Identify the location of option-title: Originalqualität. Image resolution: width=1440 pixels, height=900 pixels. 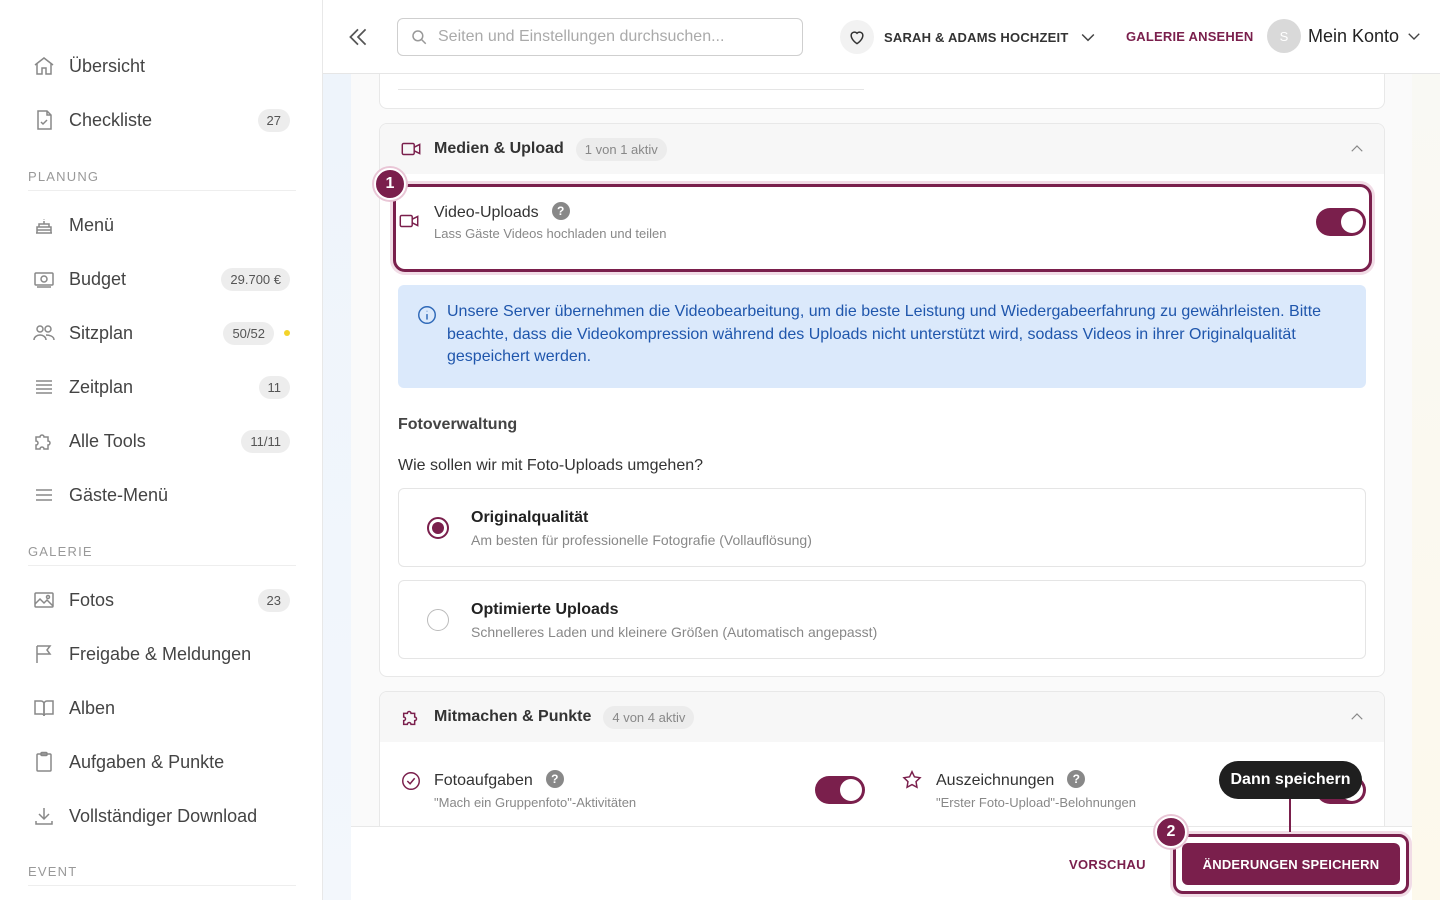
(530, 517).